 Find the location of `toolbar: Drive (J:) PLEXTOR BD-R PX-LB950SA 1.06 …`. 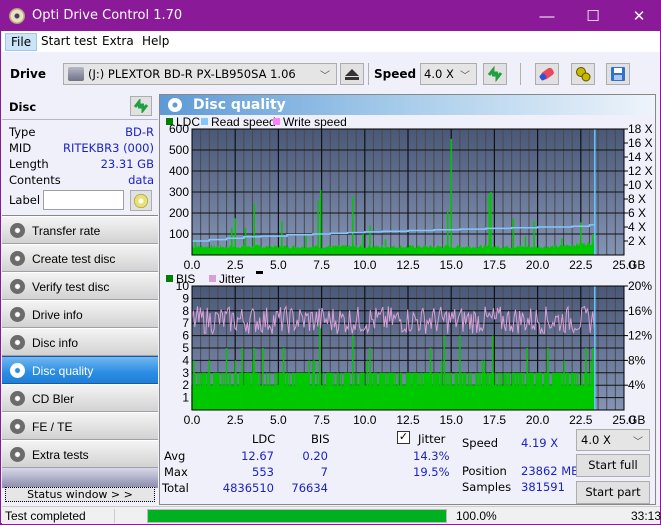

toolbar: Drive (J:) PLEXTOR BD-R PX-LB950SA 1.06 … is located at coordinates (331, 73).